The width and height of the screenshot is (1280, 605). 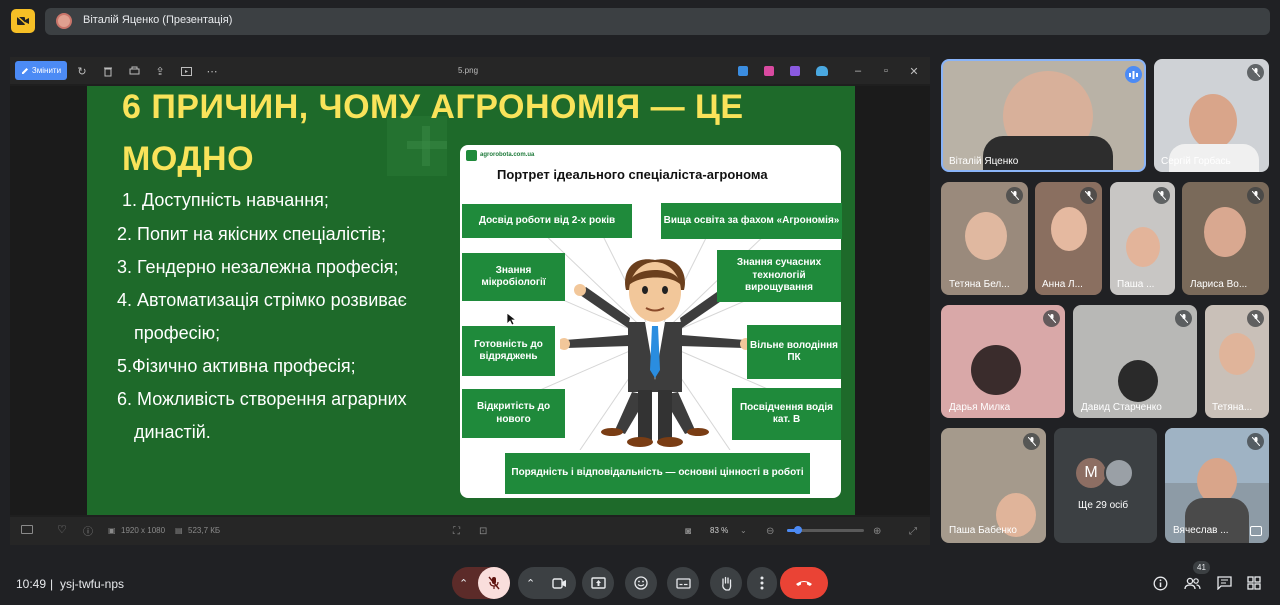 I want to click on trait-box: Вільне володіння ПК, so click(x=794, y=352).